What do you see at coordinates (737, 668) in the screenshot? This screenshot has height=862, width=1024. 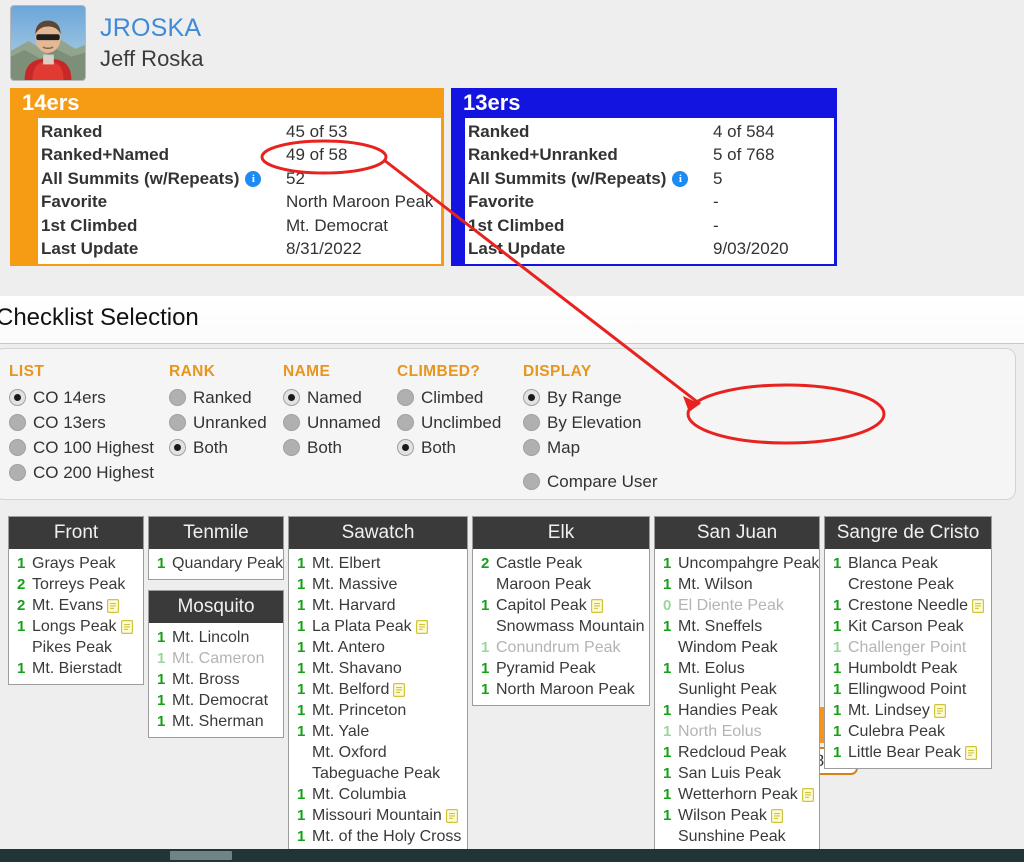 I see `peak-row: 1 Mt. Eolus` at bounding box center [737, 668].